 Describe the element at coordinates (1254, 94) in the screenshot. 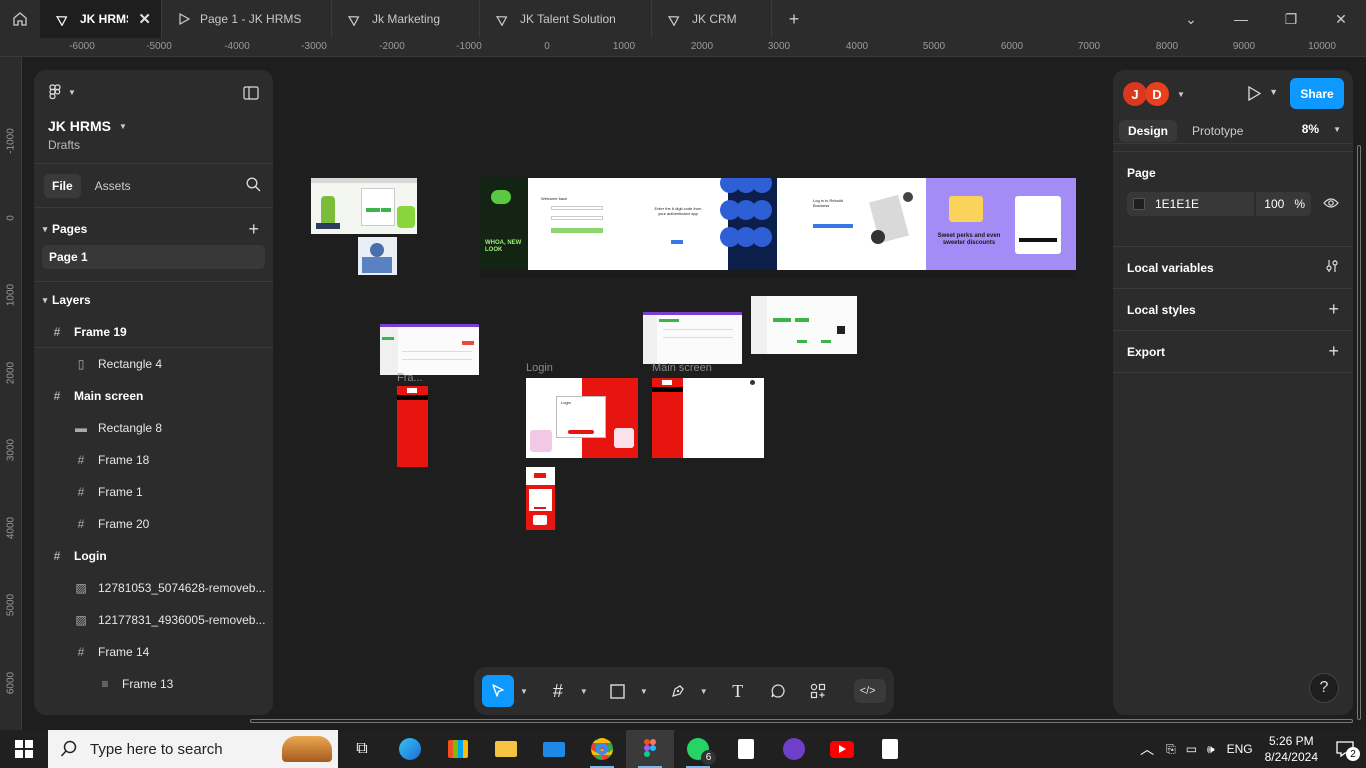

I see `present-button` at that location.